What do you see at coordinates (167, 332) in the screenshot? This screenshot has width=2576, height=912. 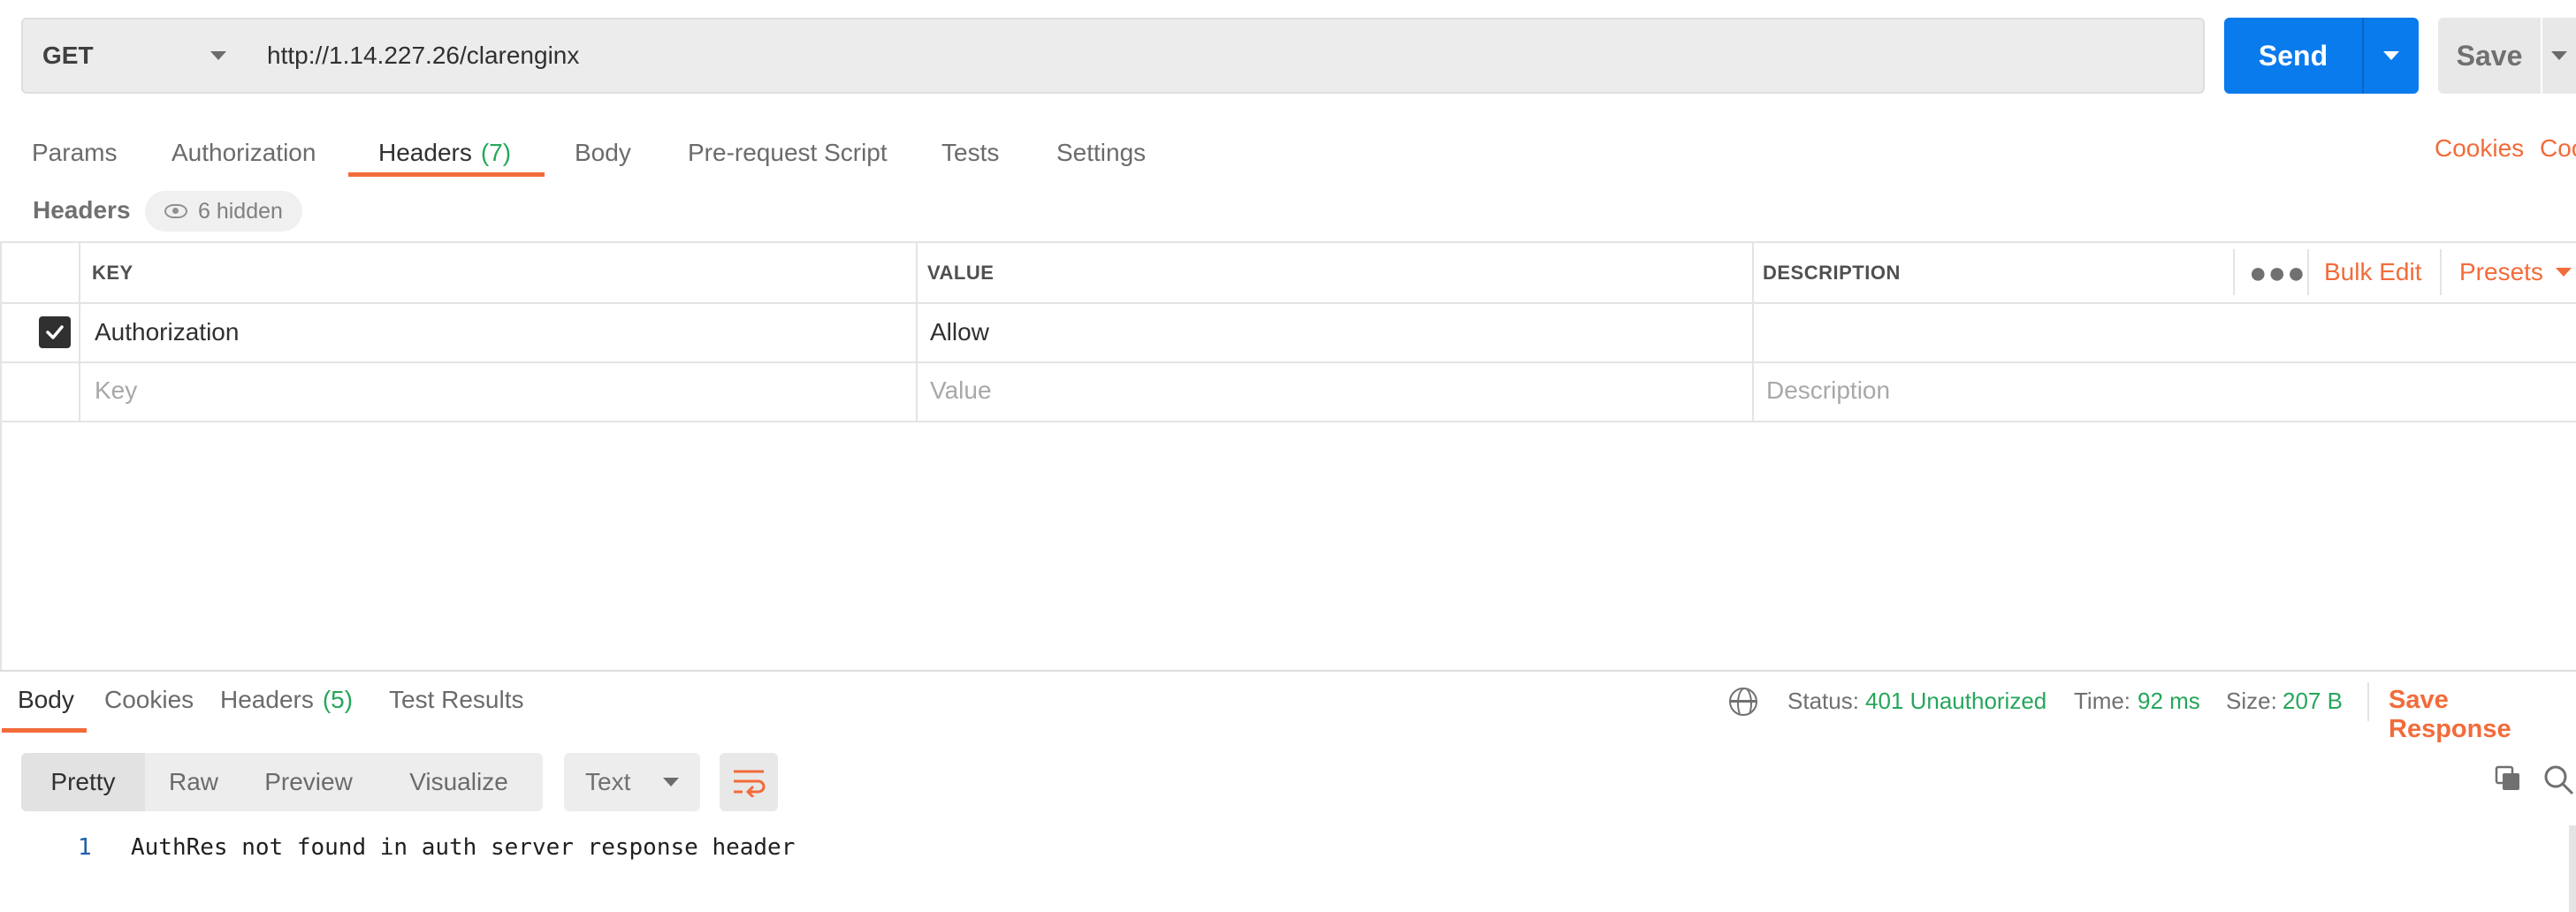 I see `header-key-cell: Authorization` at bounding box center [167, 332].